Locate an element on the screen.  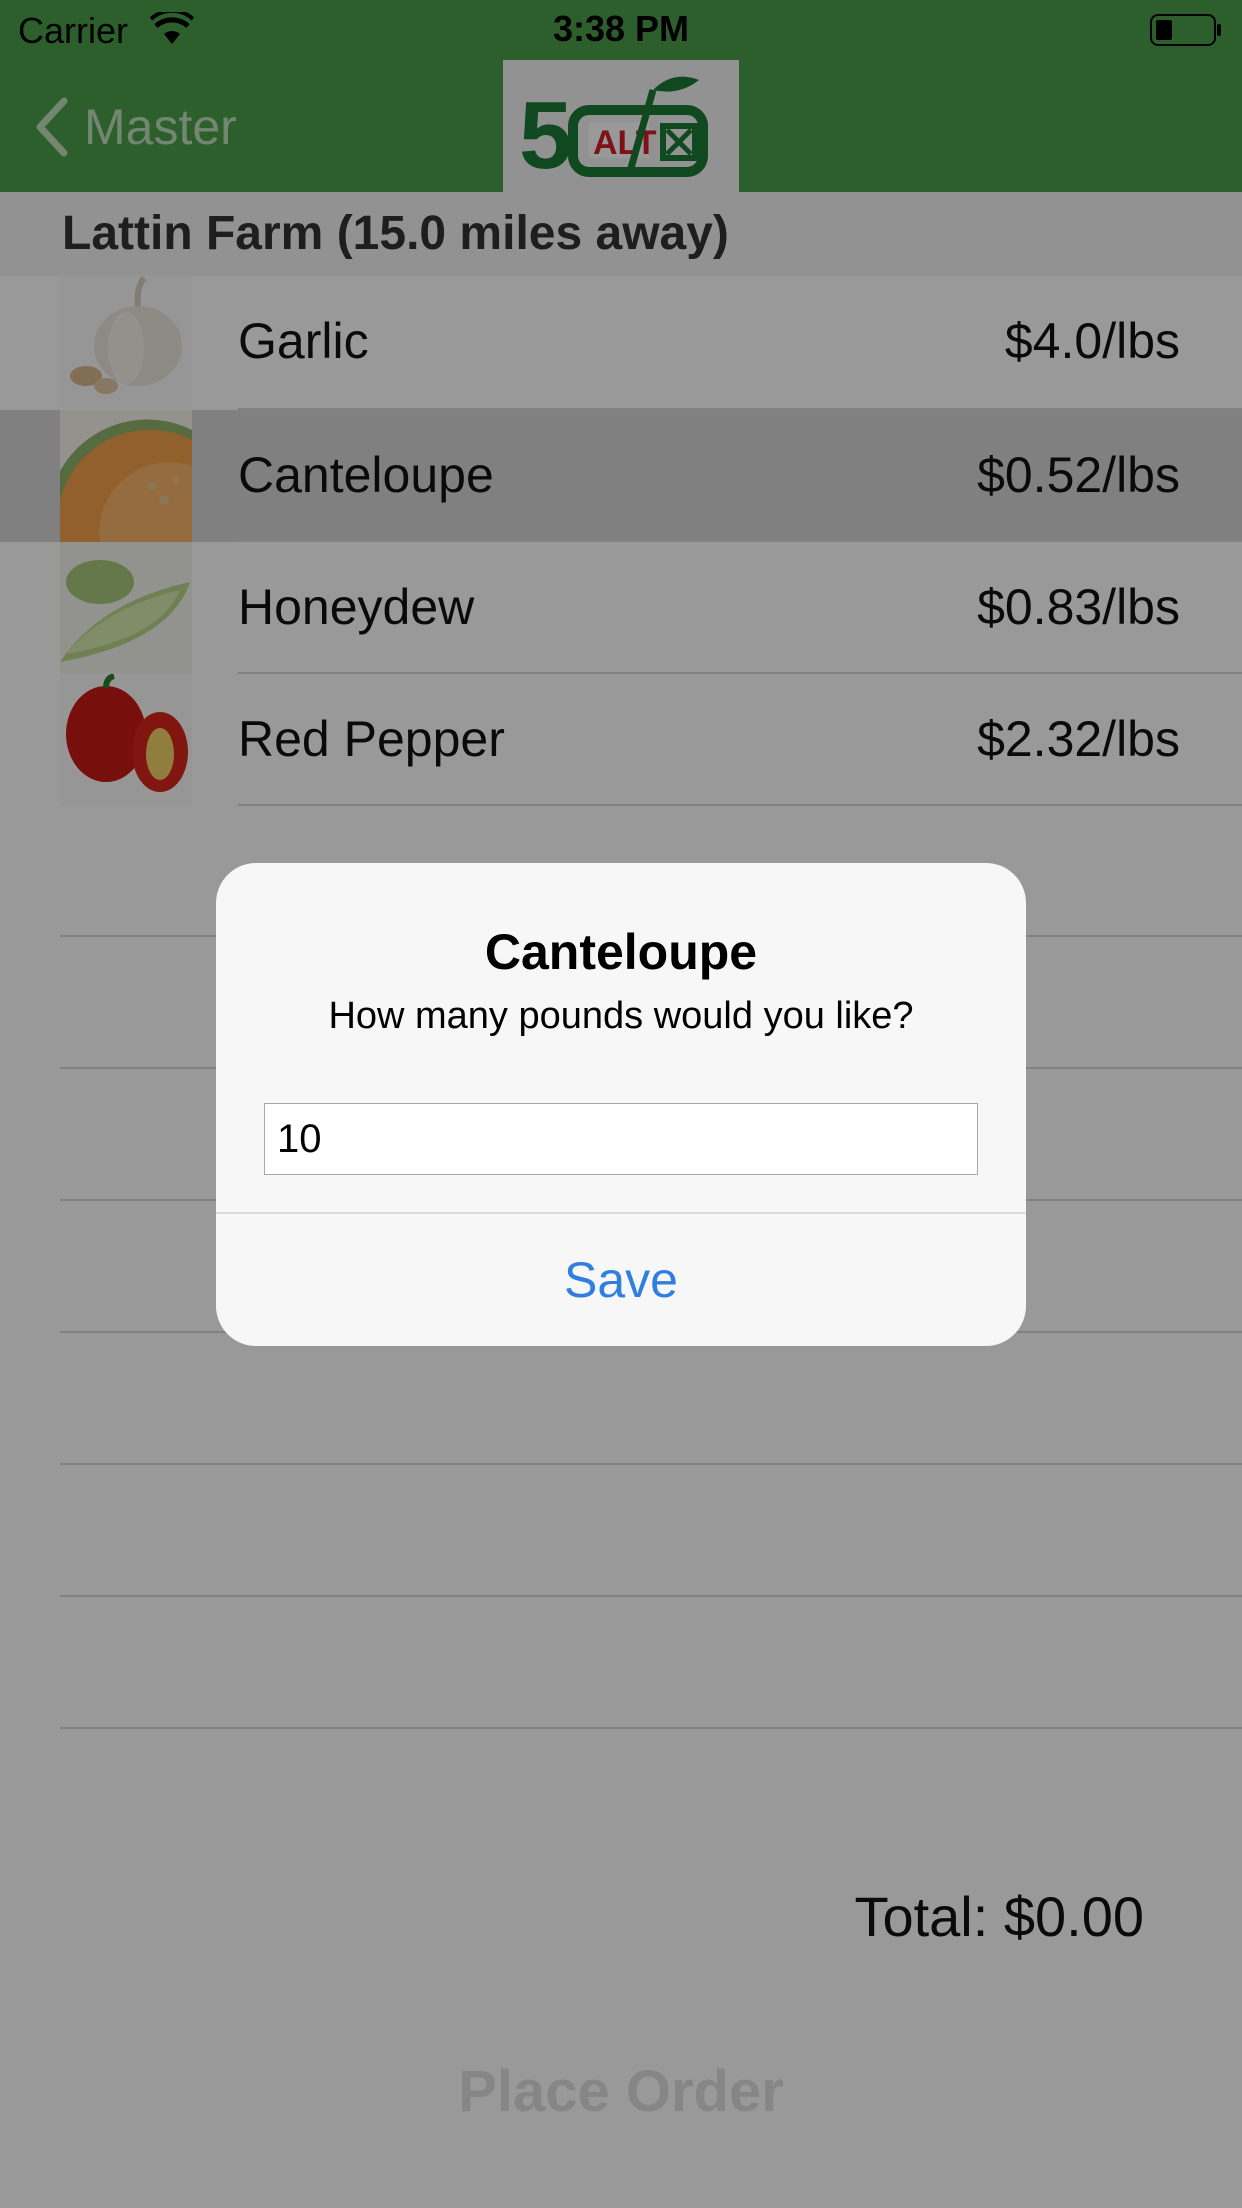
save-button: Save is located at coordinates (621, 1280).